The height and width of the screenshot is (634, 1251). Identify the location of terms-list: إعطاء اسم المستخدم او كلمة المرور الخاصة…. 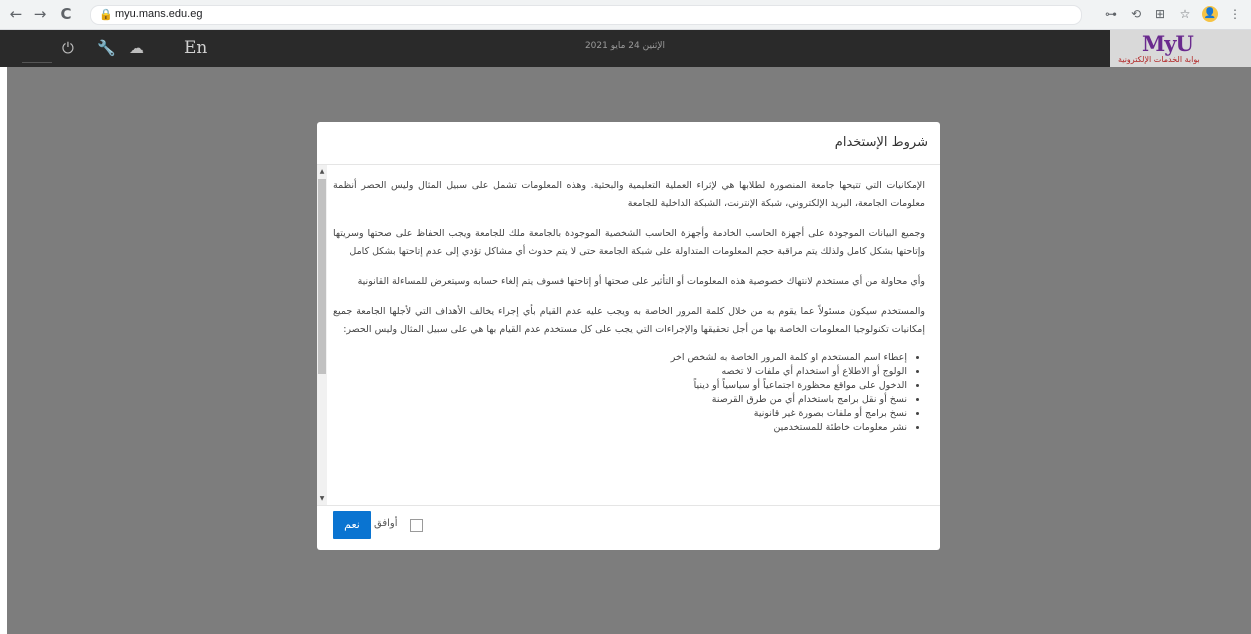
(629, 393).